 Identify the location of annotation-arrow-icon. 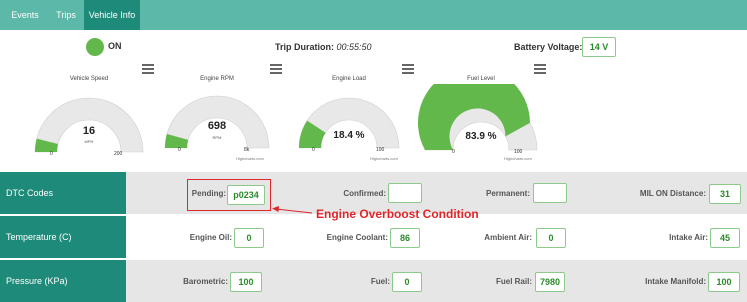
(292, 210).